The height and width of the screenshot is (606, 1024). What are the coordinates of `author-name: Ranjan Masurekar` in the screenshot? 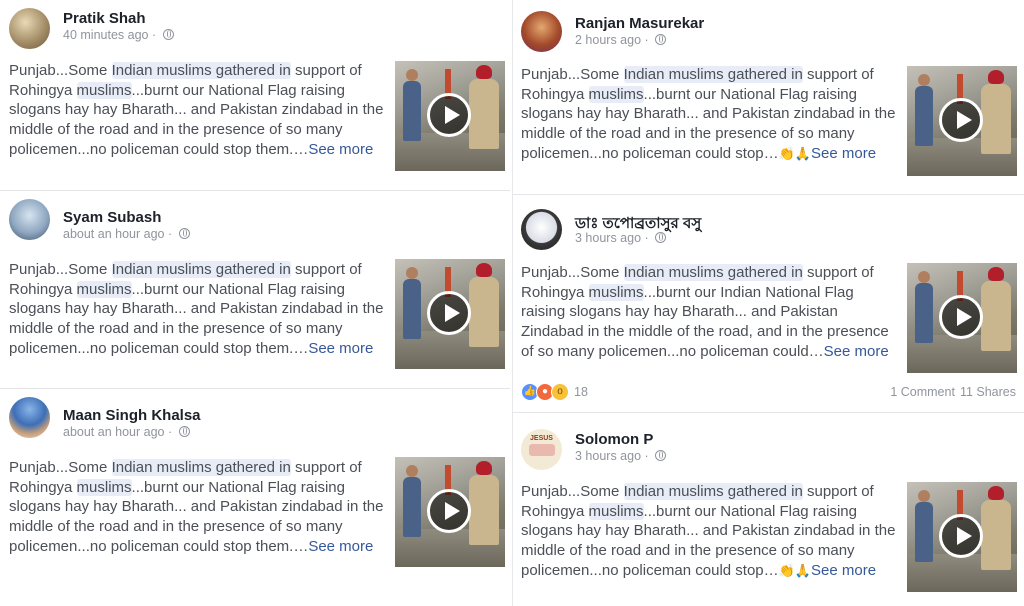 It's located at (639, 23).